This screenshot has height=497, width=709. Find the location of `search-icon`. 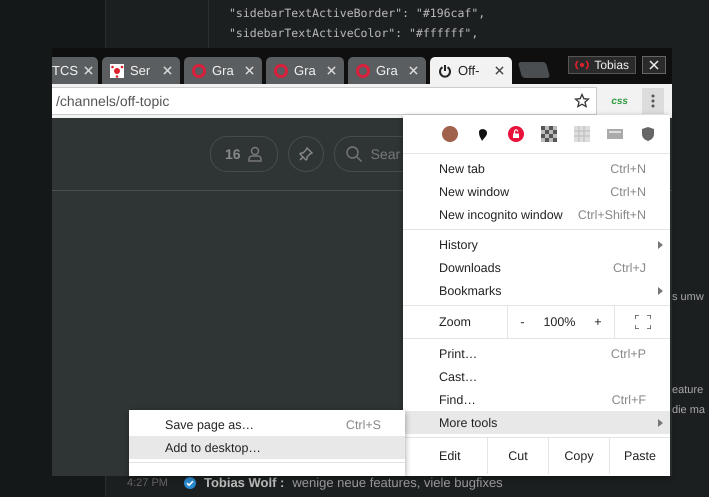

search-icon is located at coordinates (353, 154).